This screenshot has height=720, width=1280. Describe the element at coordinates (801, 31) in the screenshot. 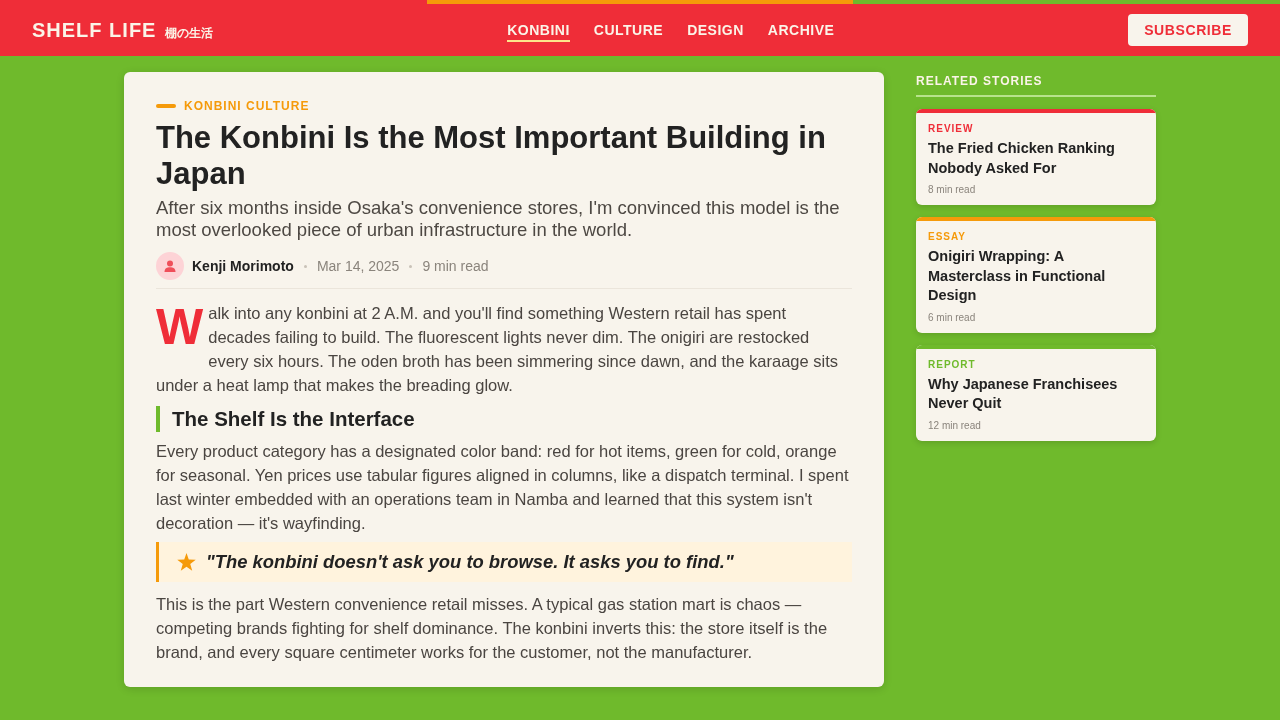

I see `nav-link: ARCHIVE` at that location.